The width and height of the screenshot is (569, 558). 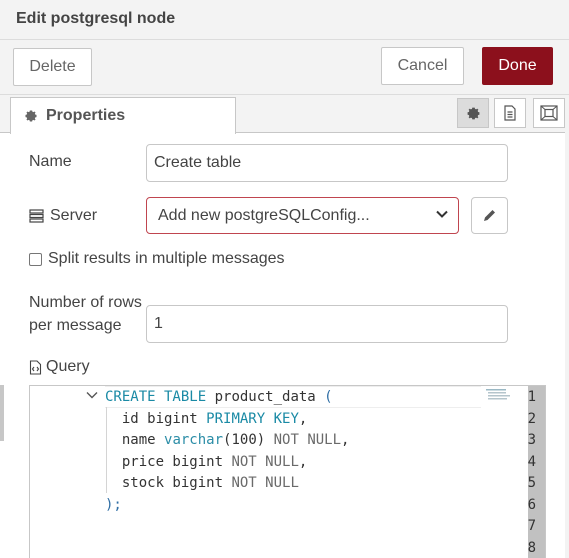 I want to click on tab-description, so click(x=510, y=113).